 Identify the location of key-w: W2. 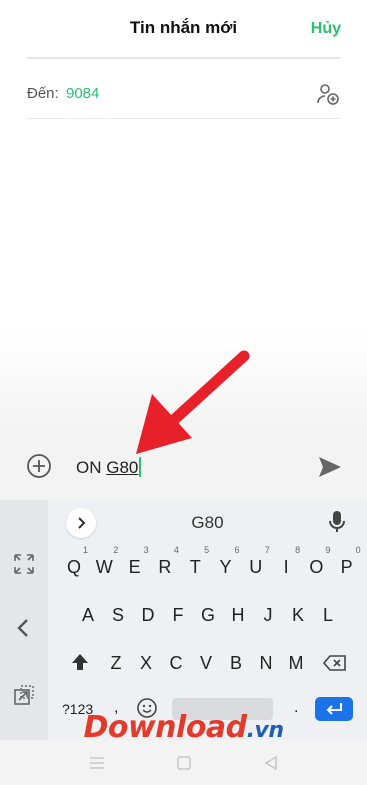
(104, 565).